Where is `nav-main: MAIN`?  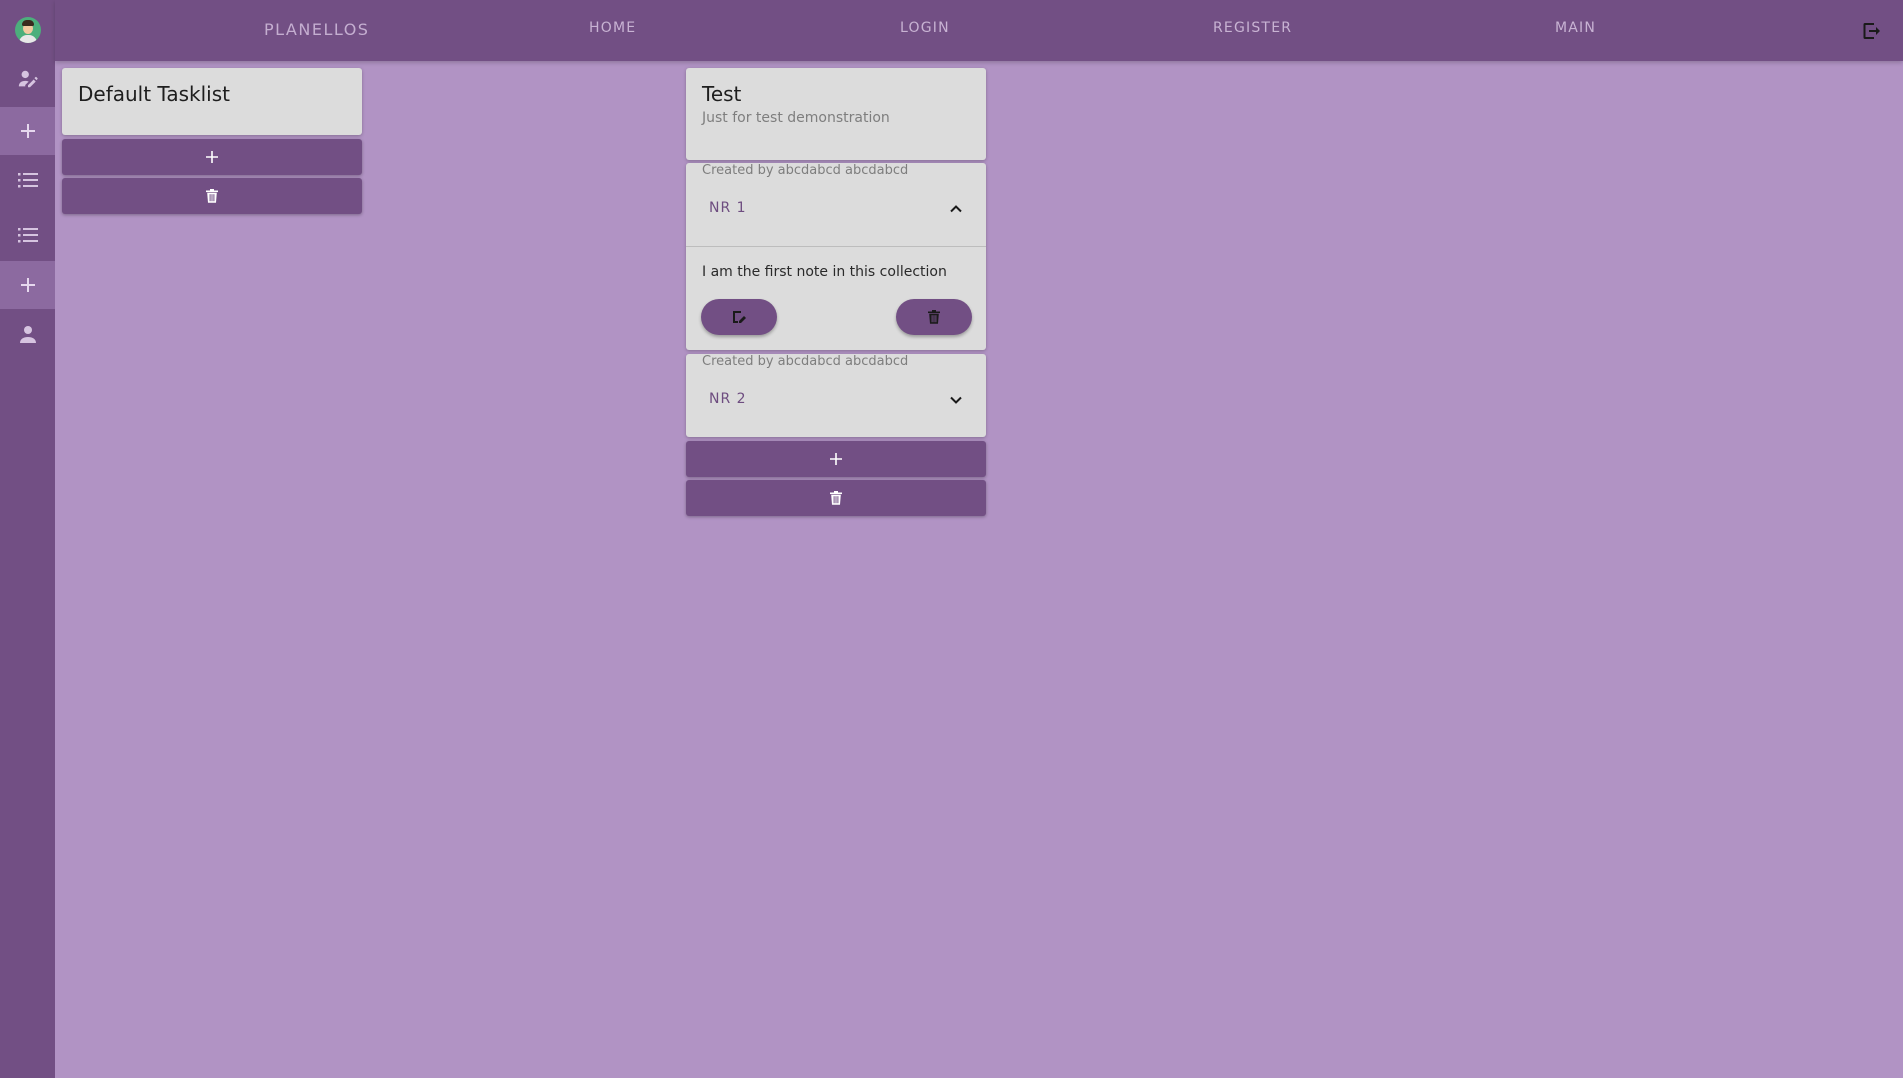 nav-main: MAIN is located at coordinates (1575, 28).